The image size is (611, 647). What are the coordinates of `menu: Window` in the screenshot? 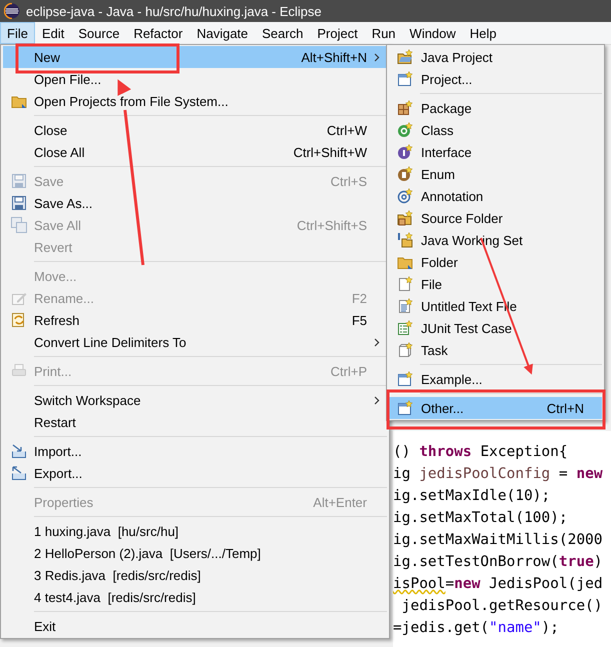 It's located at (432, 33).